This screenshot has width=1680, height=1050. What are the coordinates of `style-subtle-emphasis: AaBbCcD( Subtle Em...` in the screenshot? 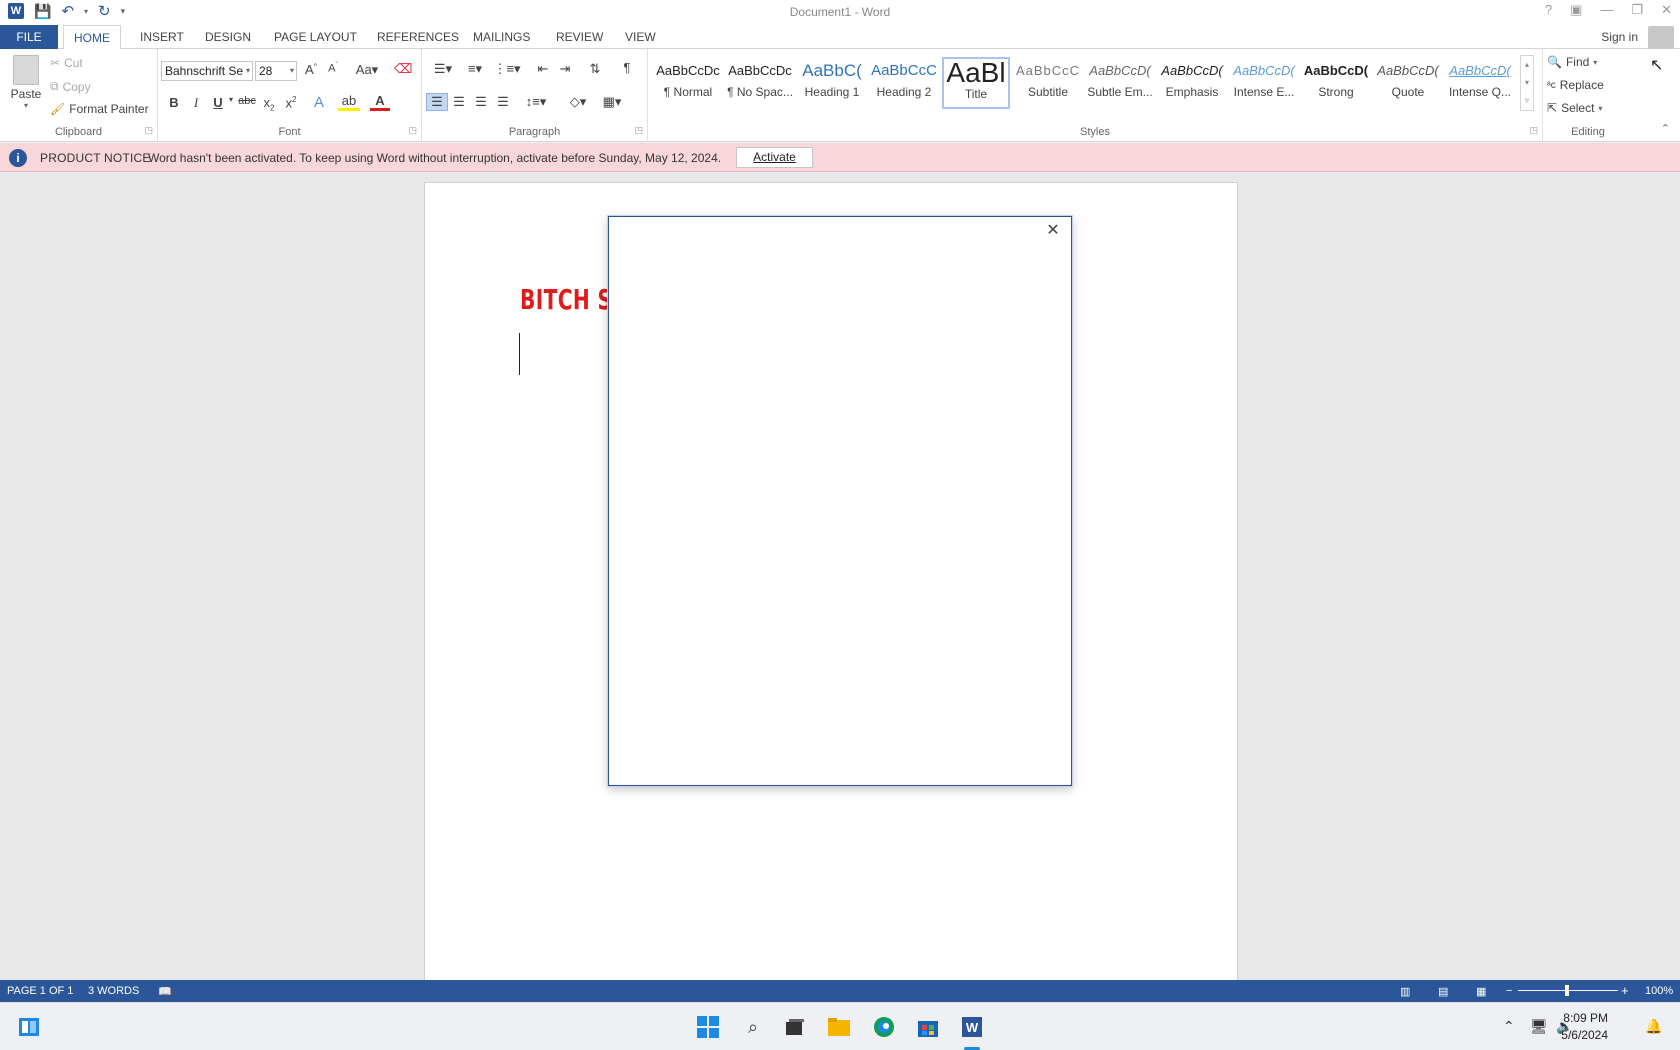 It's located at (1120, 83).